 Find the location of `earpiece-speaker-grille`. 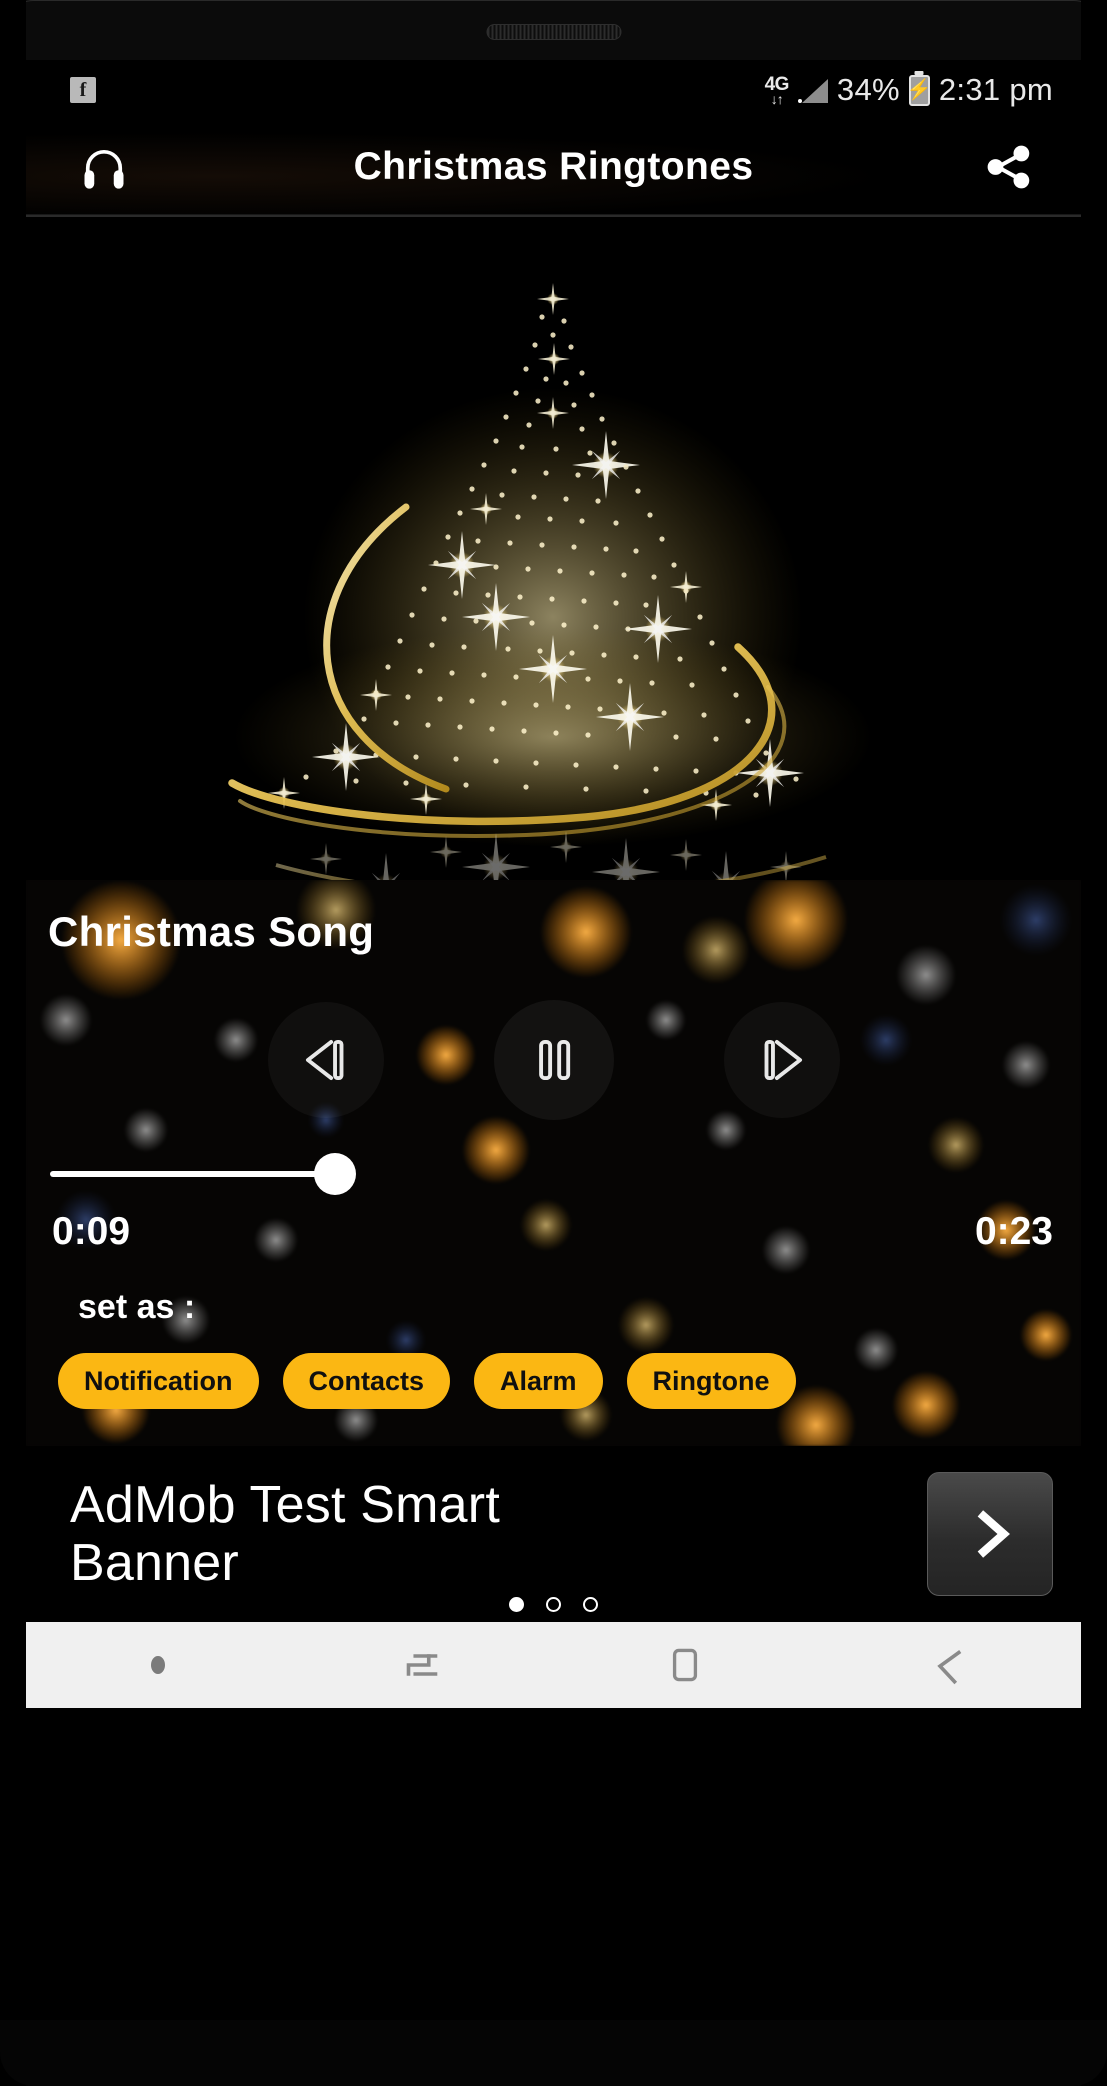

earpiece-speaker-grille is located at coordinates (553, 32).